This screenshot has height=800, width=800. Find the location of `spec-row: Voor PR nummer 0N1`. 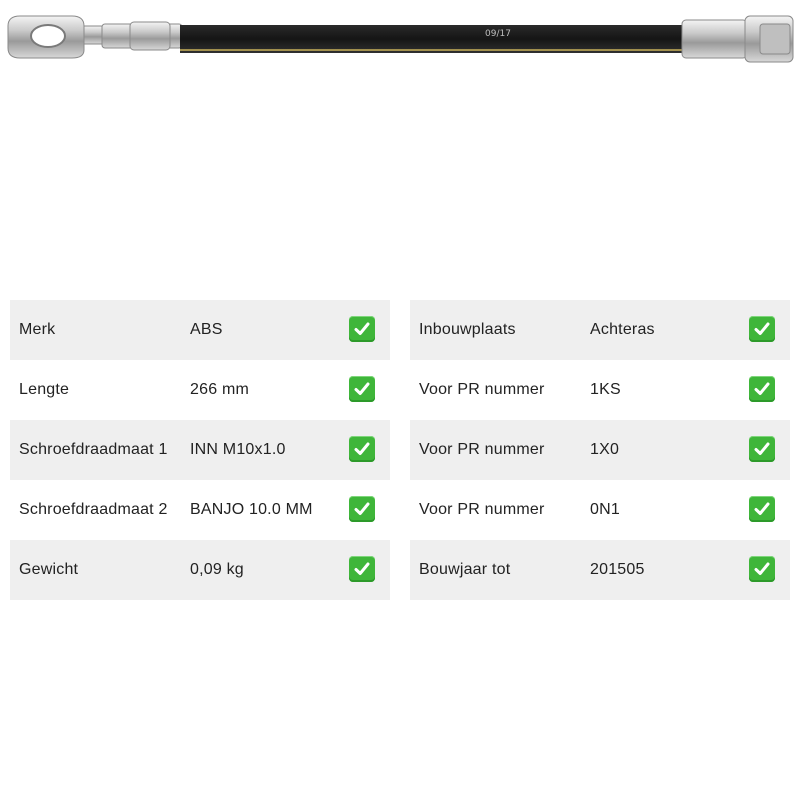

spec-row: Voor PR nummer 0N1 is located at coordinates (600, 510).